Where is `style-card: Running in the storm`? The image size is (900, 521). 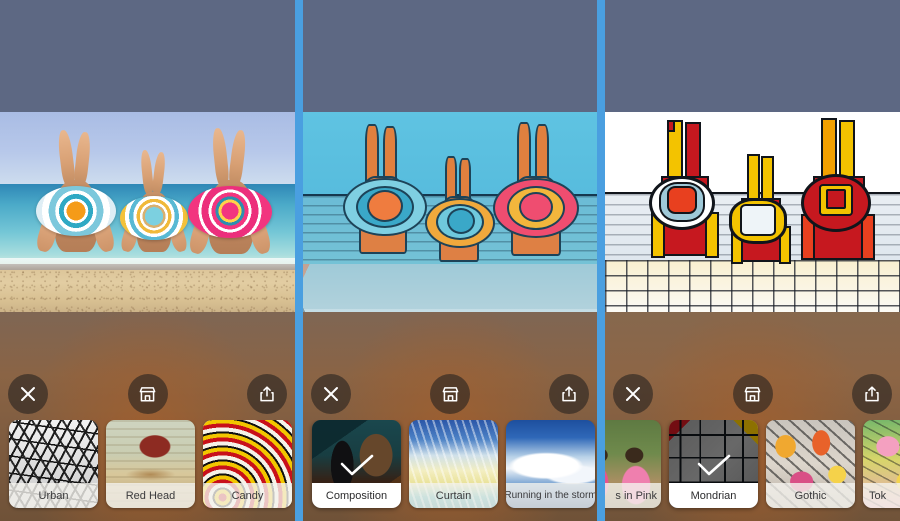 style-card: Running in the storm is located at coordinates (550, 464).